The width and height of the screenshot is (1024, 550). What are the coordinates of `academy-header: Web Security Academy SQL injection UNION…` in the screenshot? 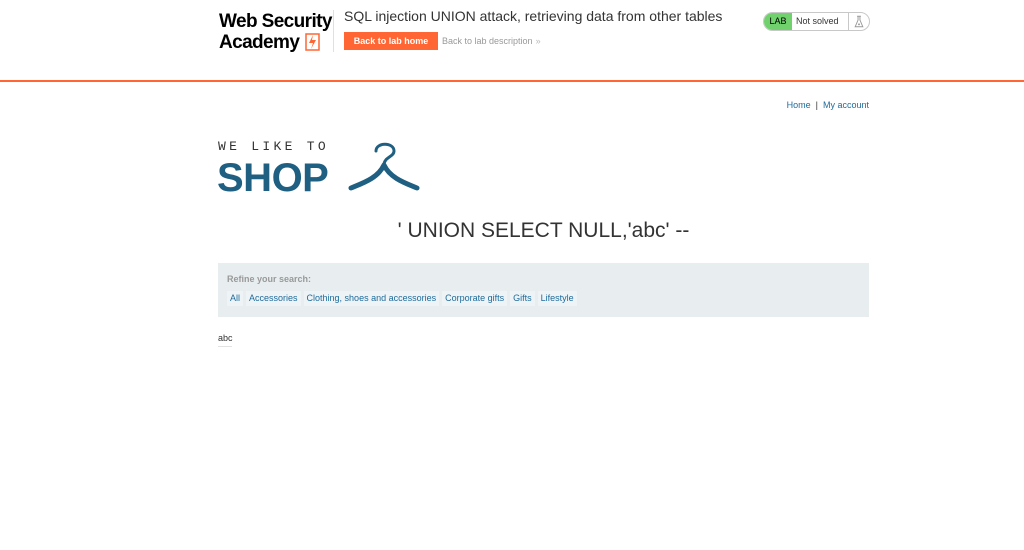 It's located at (512, 41).